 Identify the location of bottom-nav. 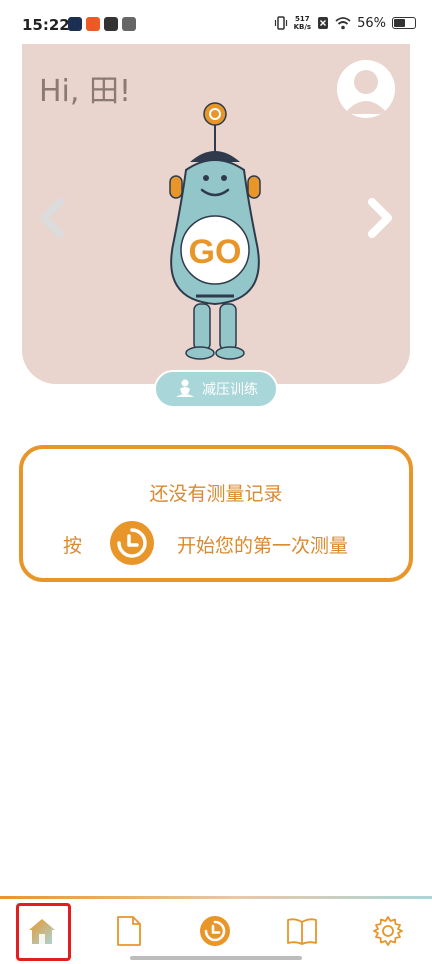
(216, 931).